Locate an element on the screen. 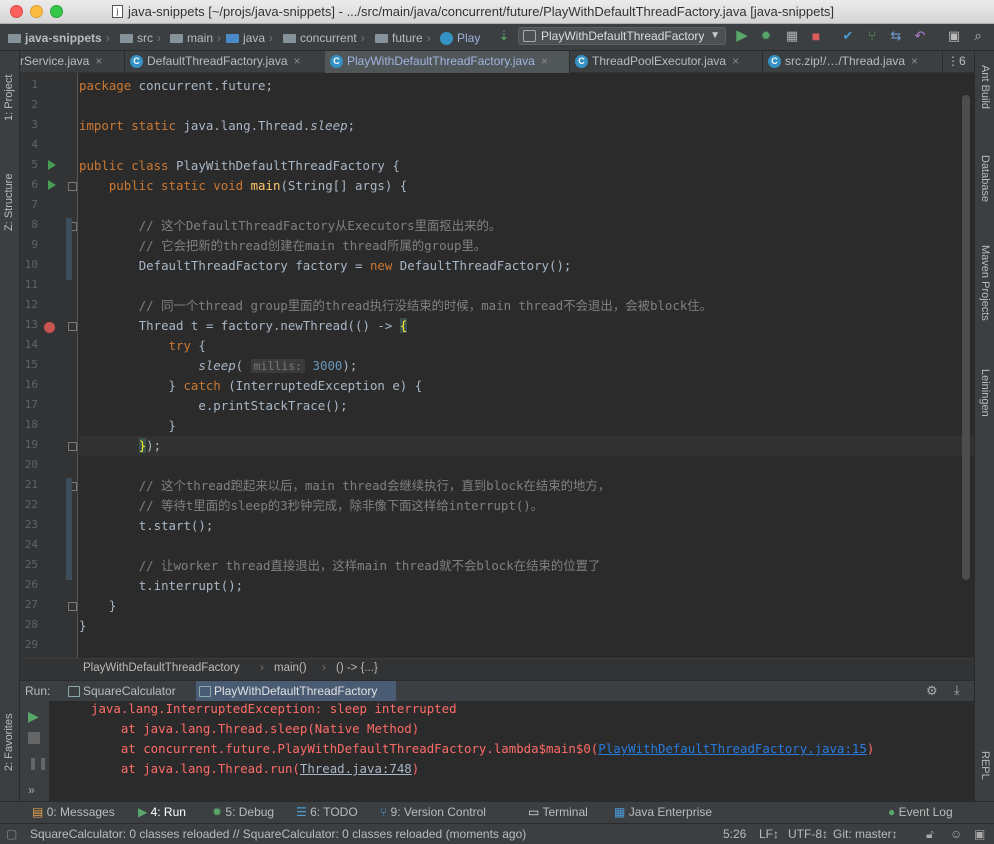  tab-thread-pool-executor: C ThreadPoolExecutor.java × is located at coordinates (666, 62).